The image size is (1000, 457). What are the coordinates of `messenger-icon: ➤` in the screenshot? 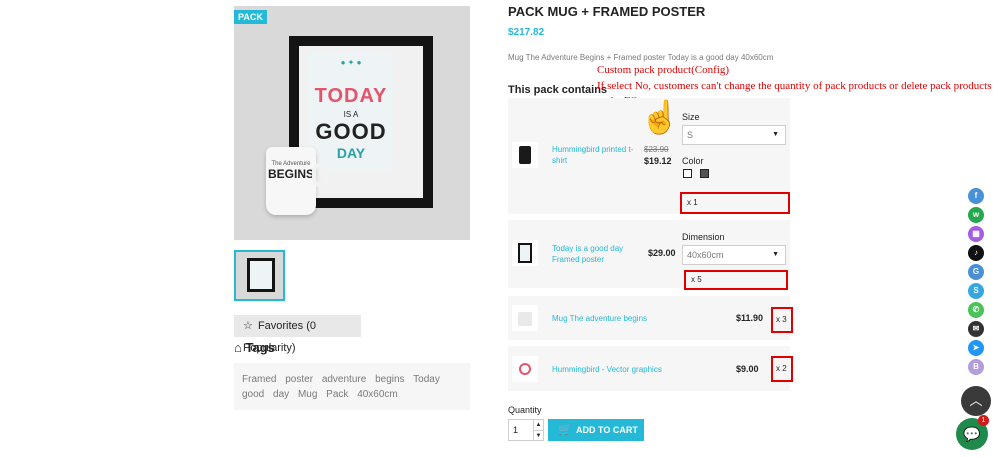 It's located at (976, 348).